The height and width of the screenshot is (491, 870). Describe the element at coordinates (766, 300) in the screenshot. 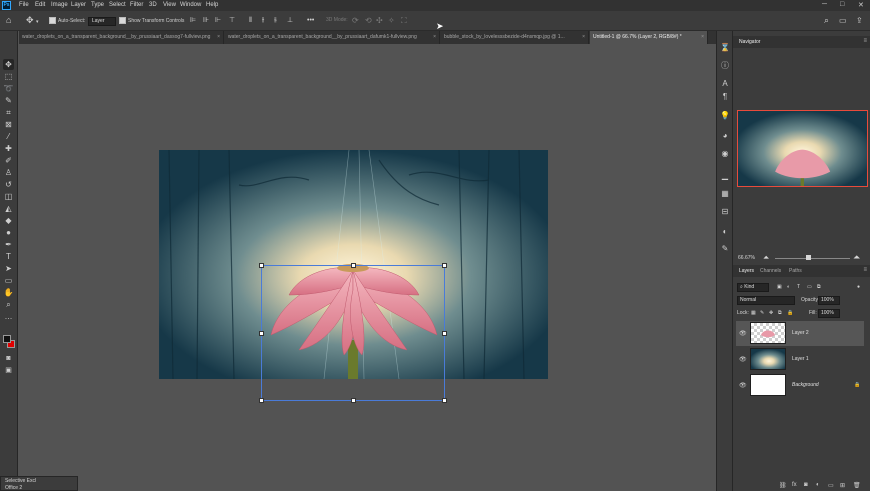

I see `blend-mode-dropdown: Normal` at that location.